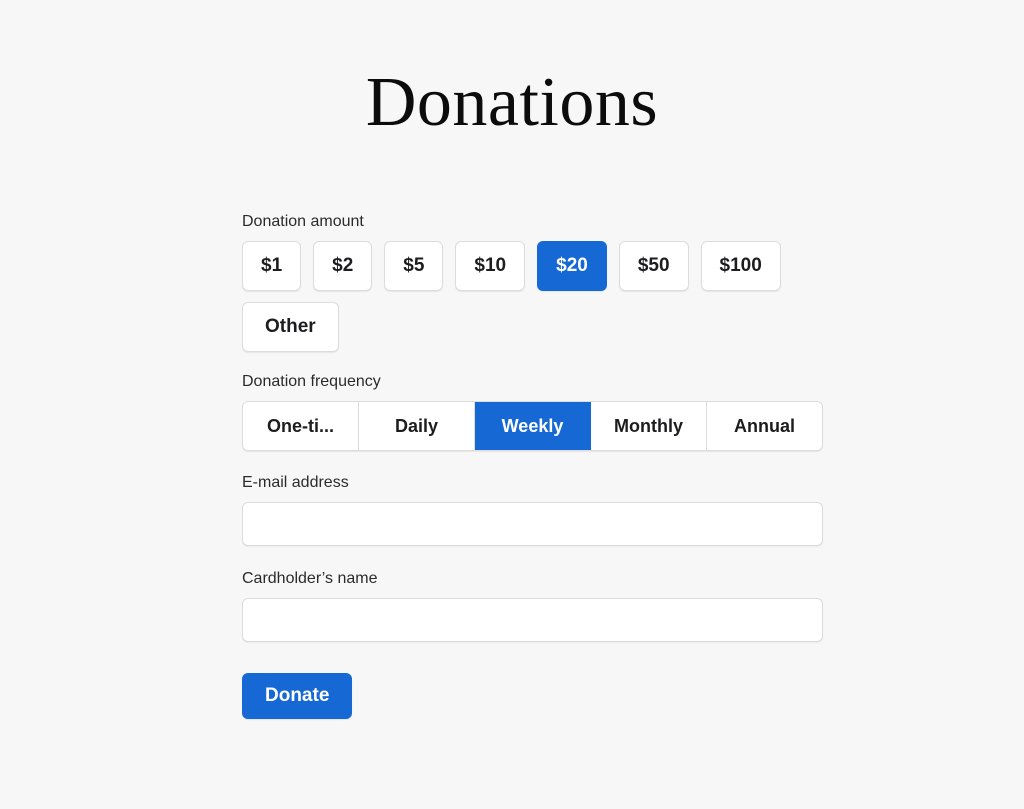 The height and width of the screenshot is (809, 1024). Describe the element at coordinates (297, 696) in the screenshot. I see `donate-button: Donate` at that location.